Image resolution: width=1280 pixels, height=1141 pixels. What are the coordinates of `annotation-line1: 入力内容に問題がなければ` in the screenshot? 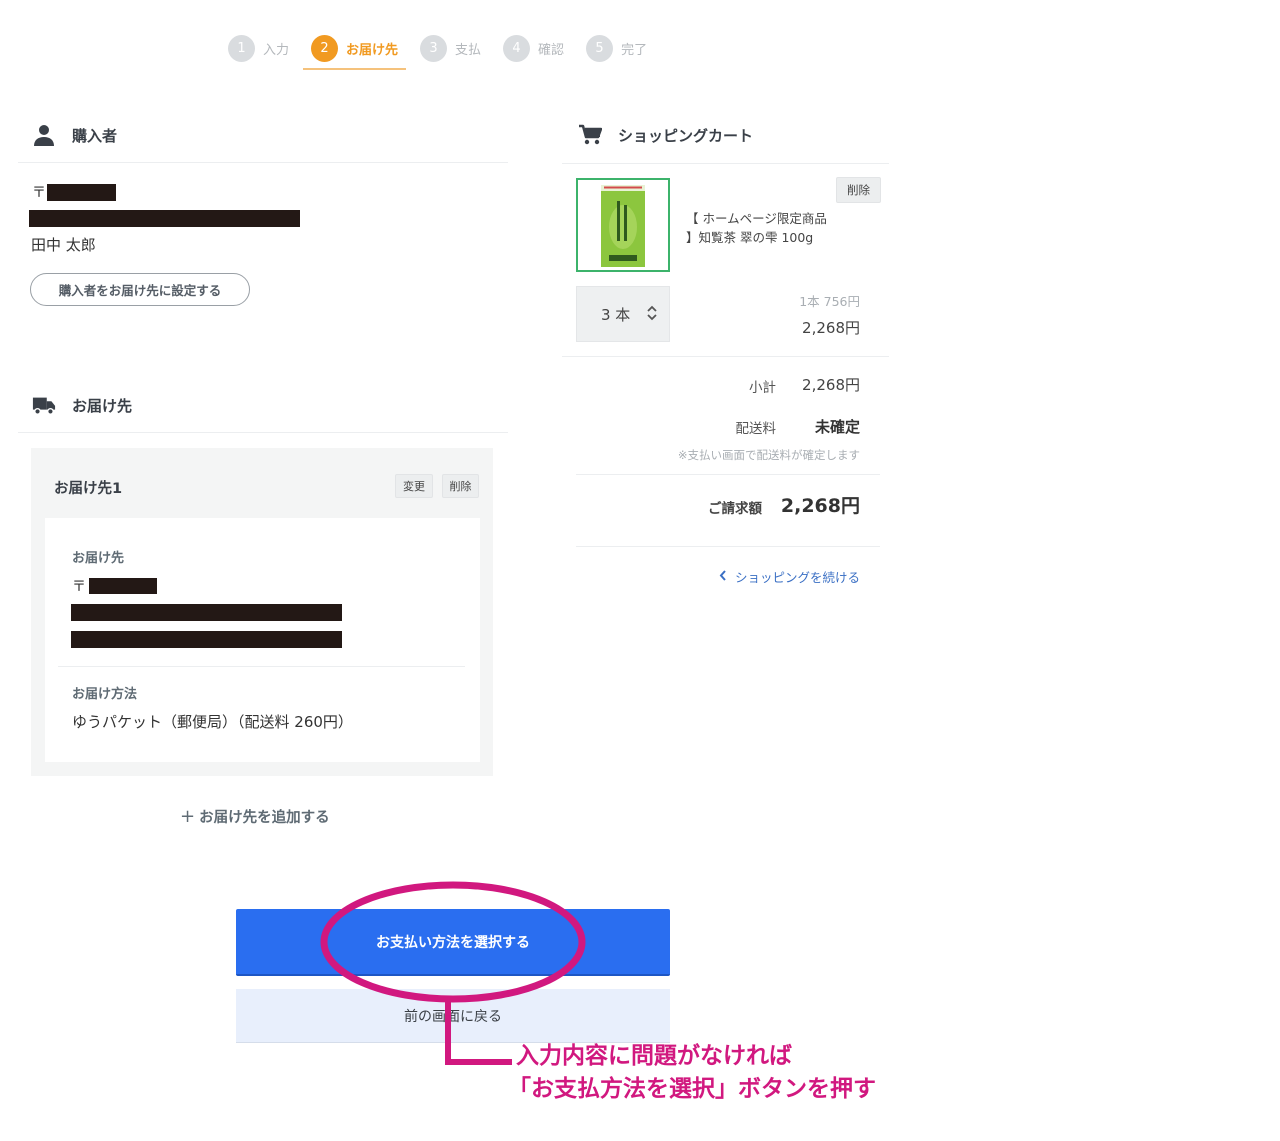 It's located at (654, 1056).